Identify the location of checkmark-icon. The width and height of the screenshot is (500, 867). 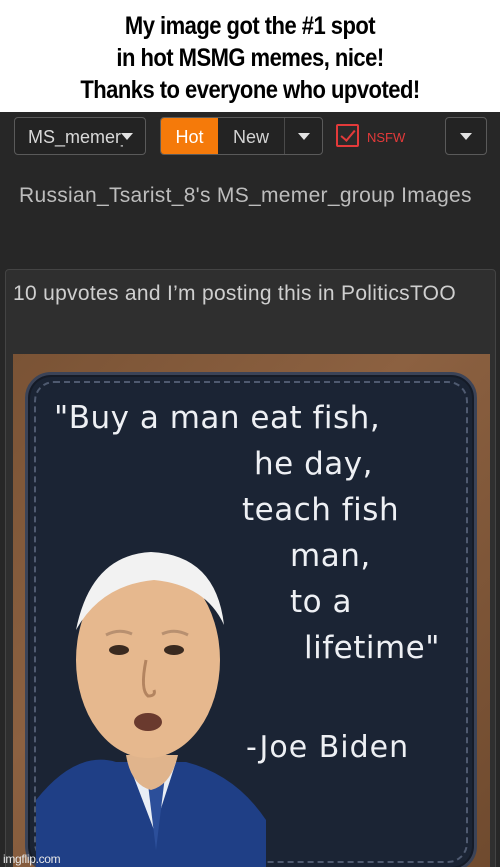
(348, 134).